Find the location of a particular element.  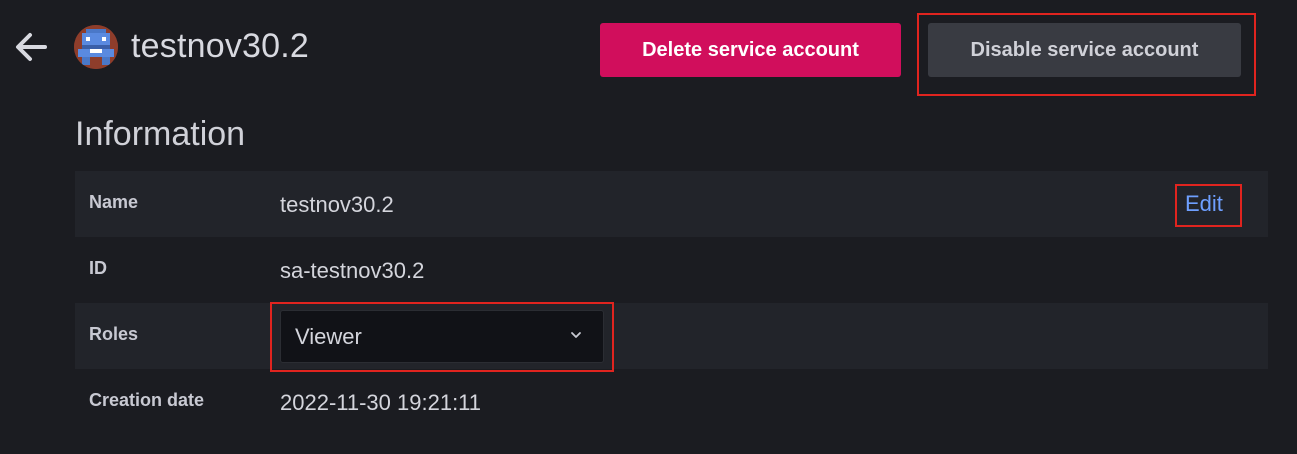

roles-label: Roles is located at coordinates (114, 334).